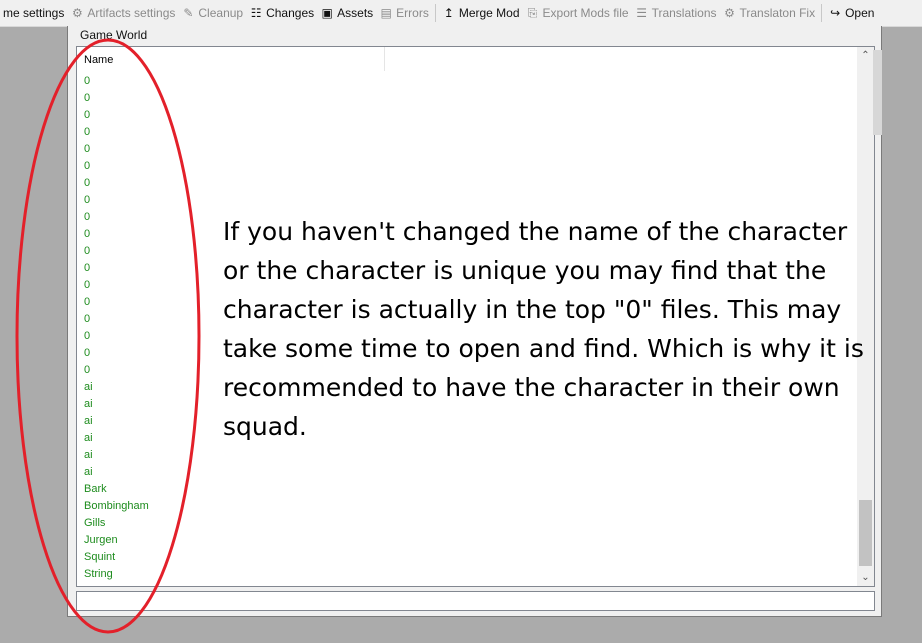 This screenshot has height=643, width=922. Describe the element at coordinates (865, 533) in the screenshot. I see `scroll-thumb` at that location.